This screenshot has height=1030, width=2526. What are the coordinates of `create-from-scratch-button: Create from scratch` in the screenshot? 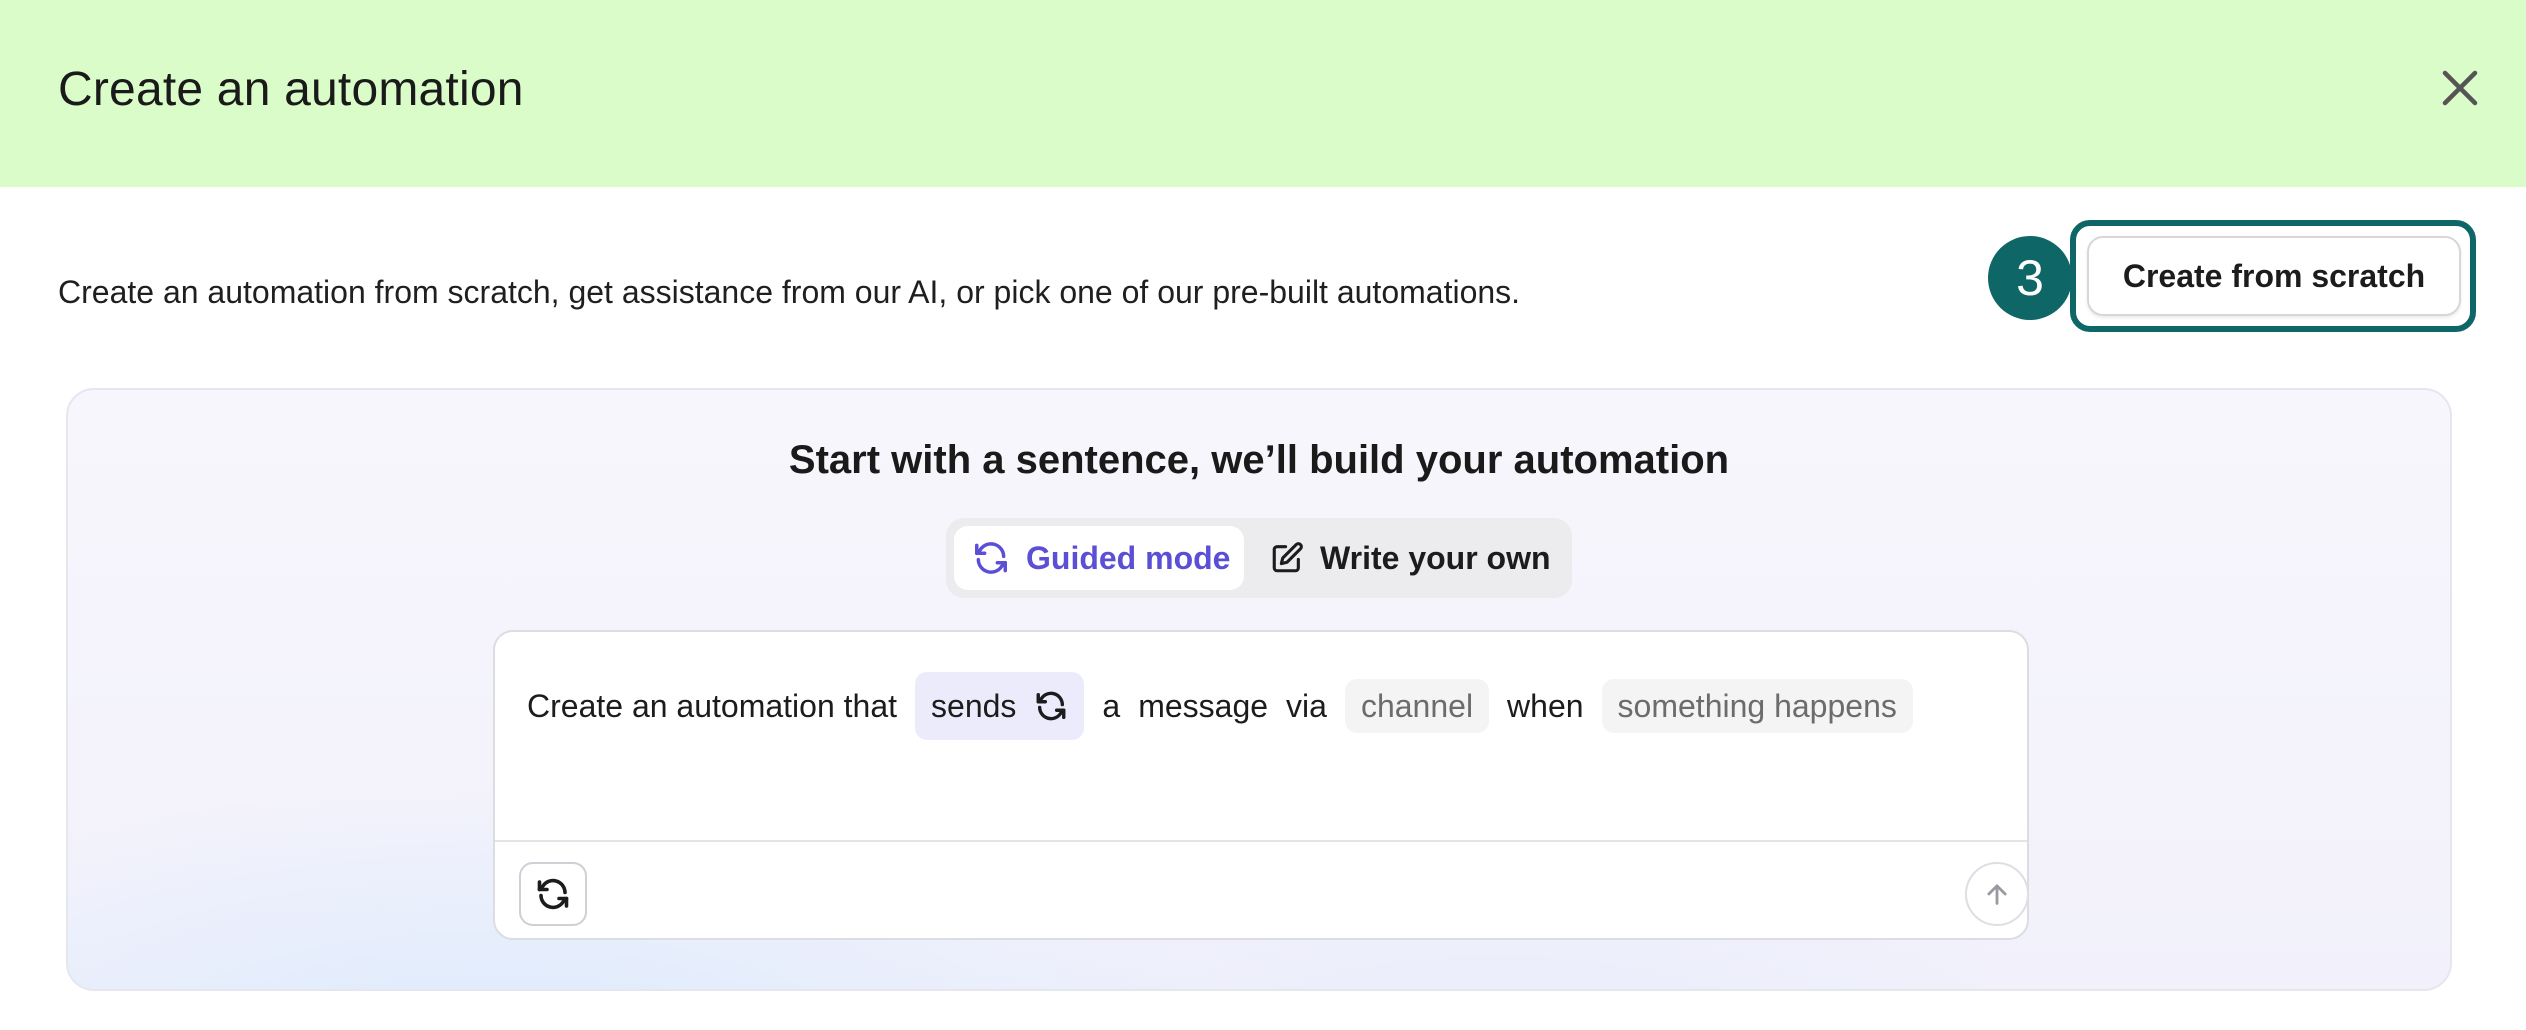 It's located at (2274, 276).